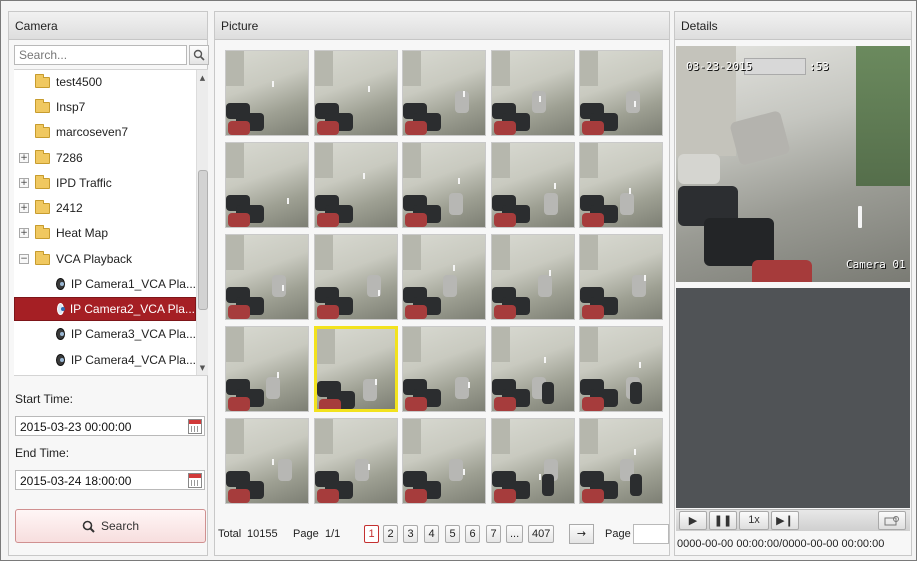 The height and width of the screenshot is (561, 917). Describe the element at coordinates (105, 107) in the screenshot. I see `tree-item: Insp7` at that location.